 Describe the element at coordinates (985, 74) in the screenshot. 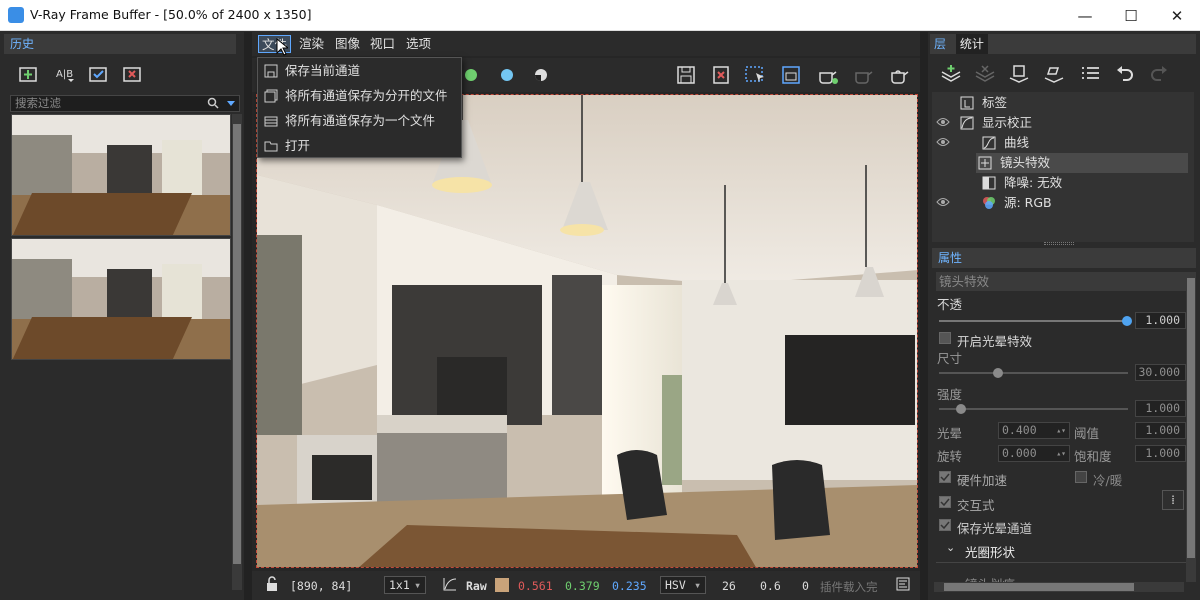

I see `delete-layer-icon` at that location.